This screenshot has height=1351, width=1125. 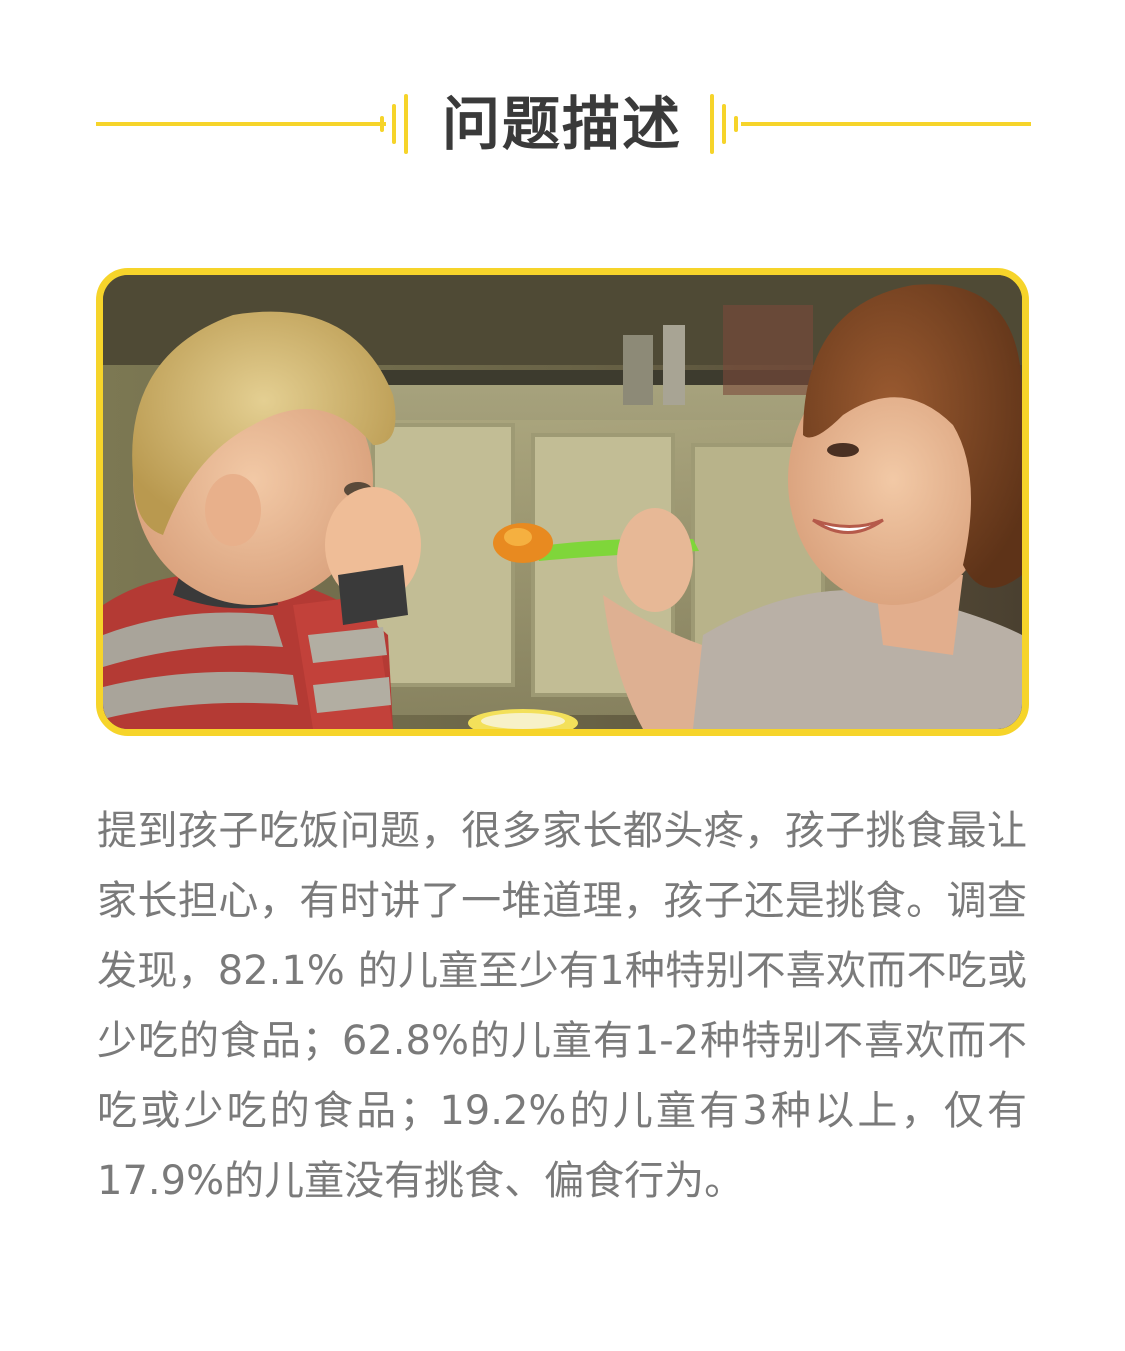 What do you see at coordinates (726, 124) in the screenshot?
I see `sound-wave-right-icon` at bounding box center [726, 124].